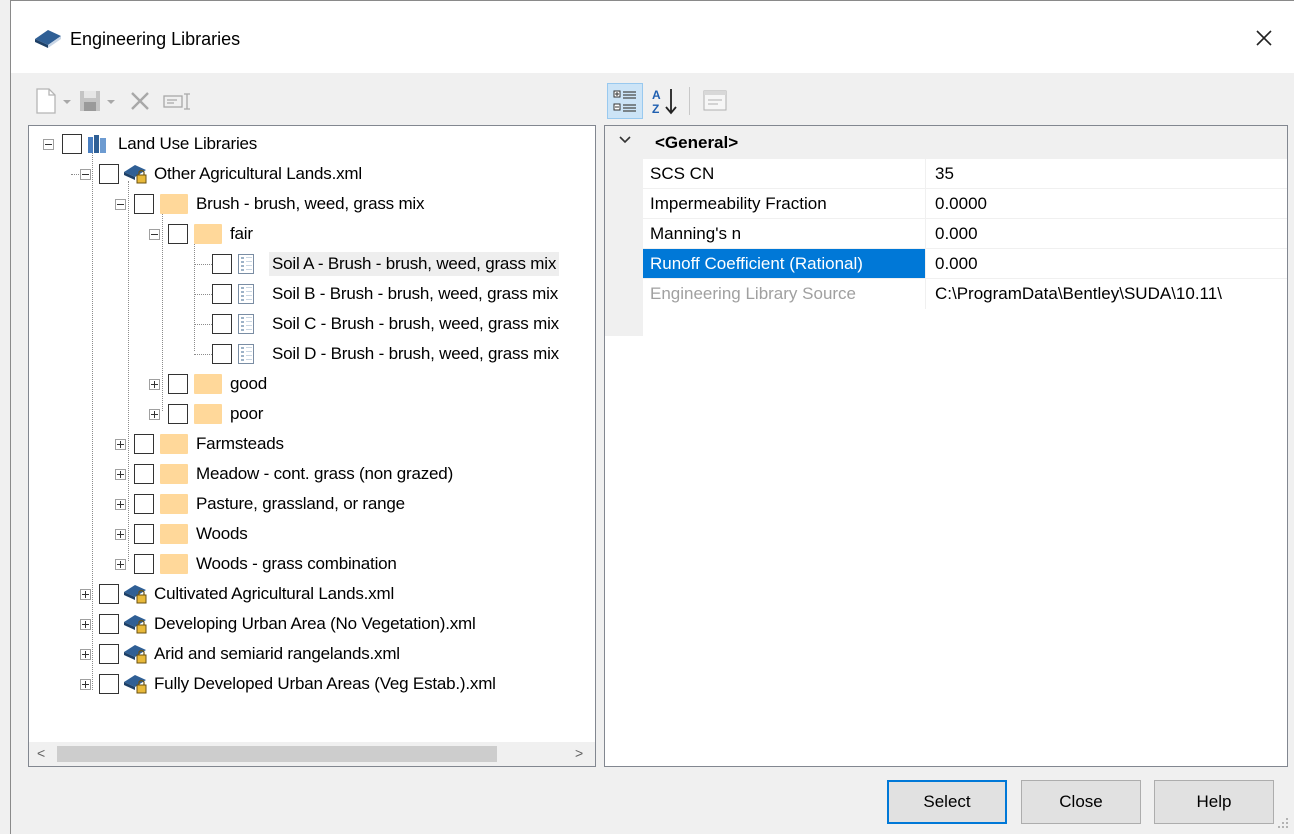  I want to click on alphabetical-sort-icon: A Z, so click(665, 101).